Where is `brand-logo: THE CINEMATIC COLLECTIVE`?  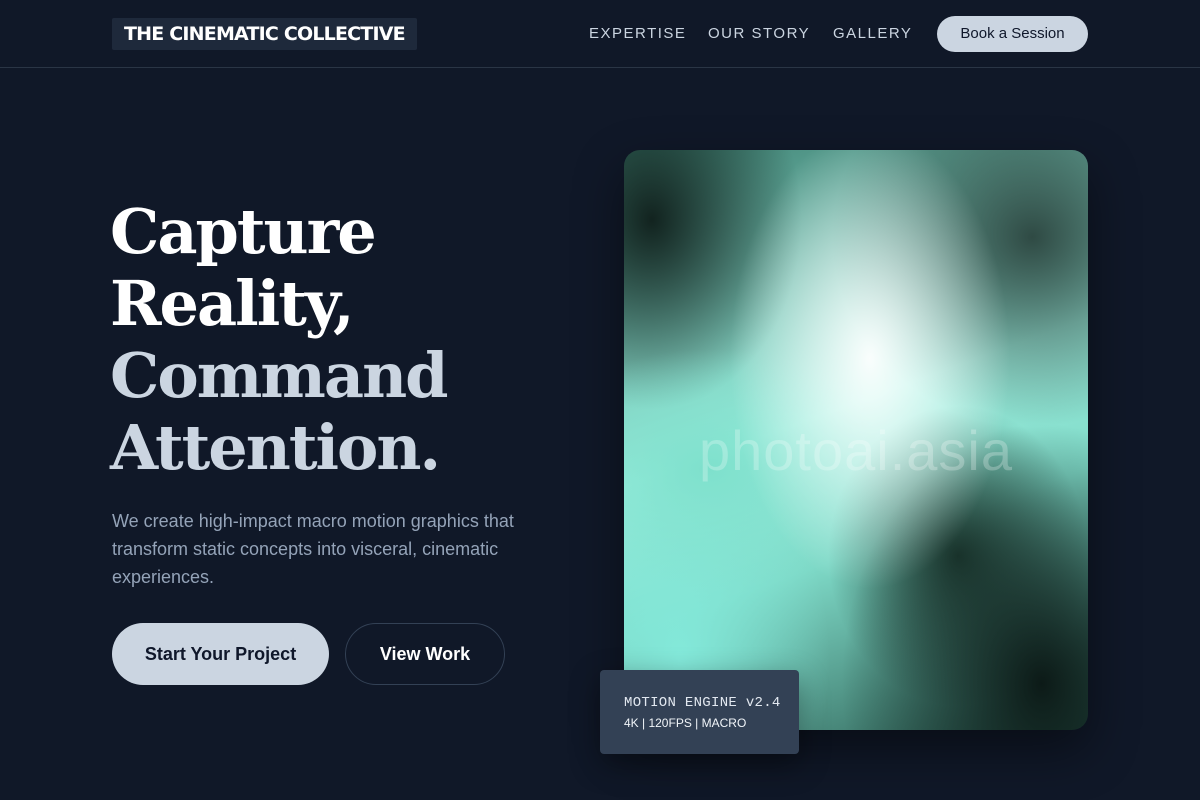 brand-logo: THE CINEMATIC COLLECTIVE is located at coordinates (264, 34).